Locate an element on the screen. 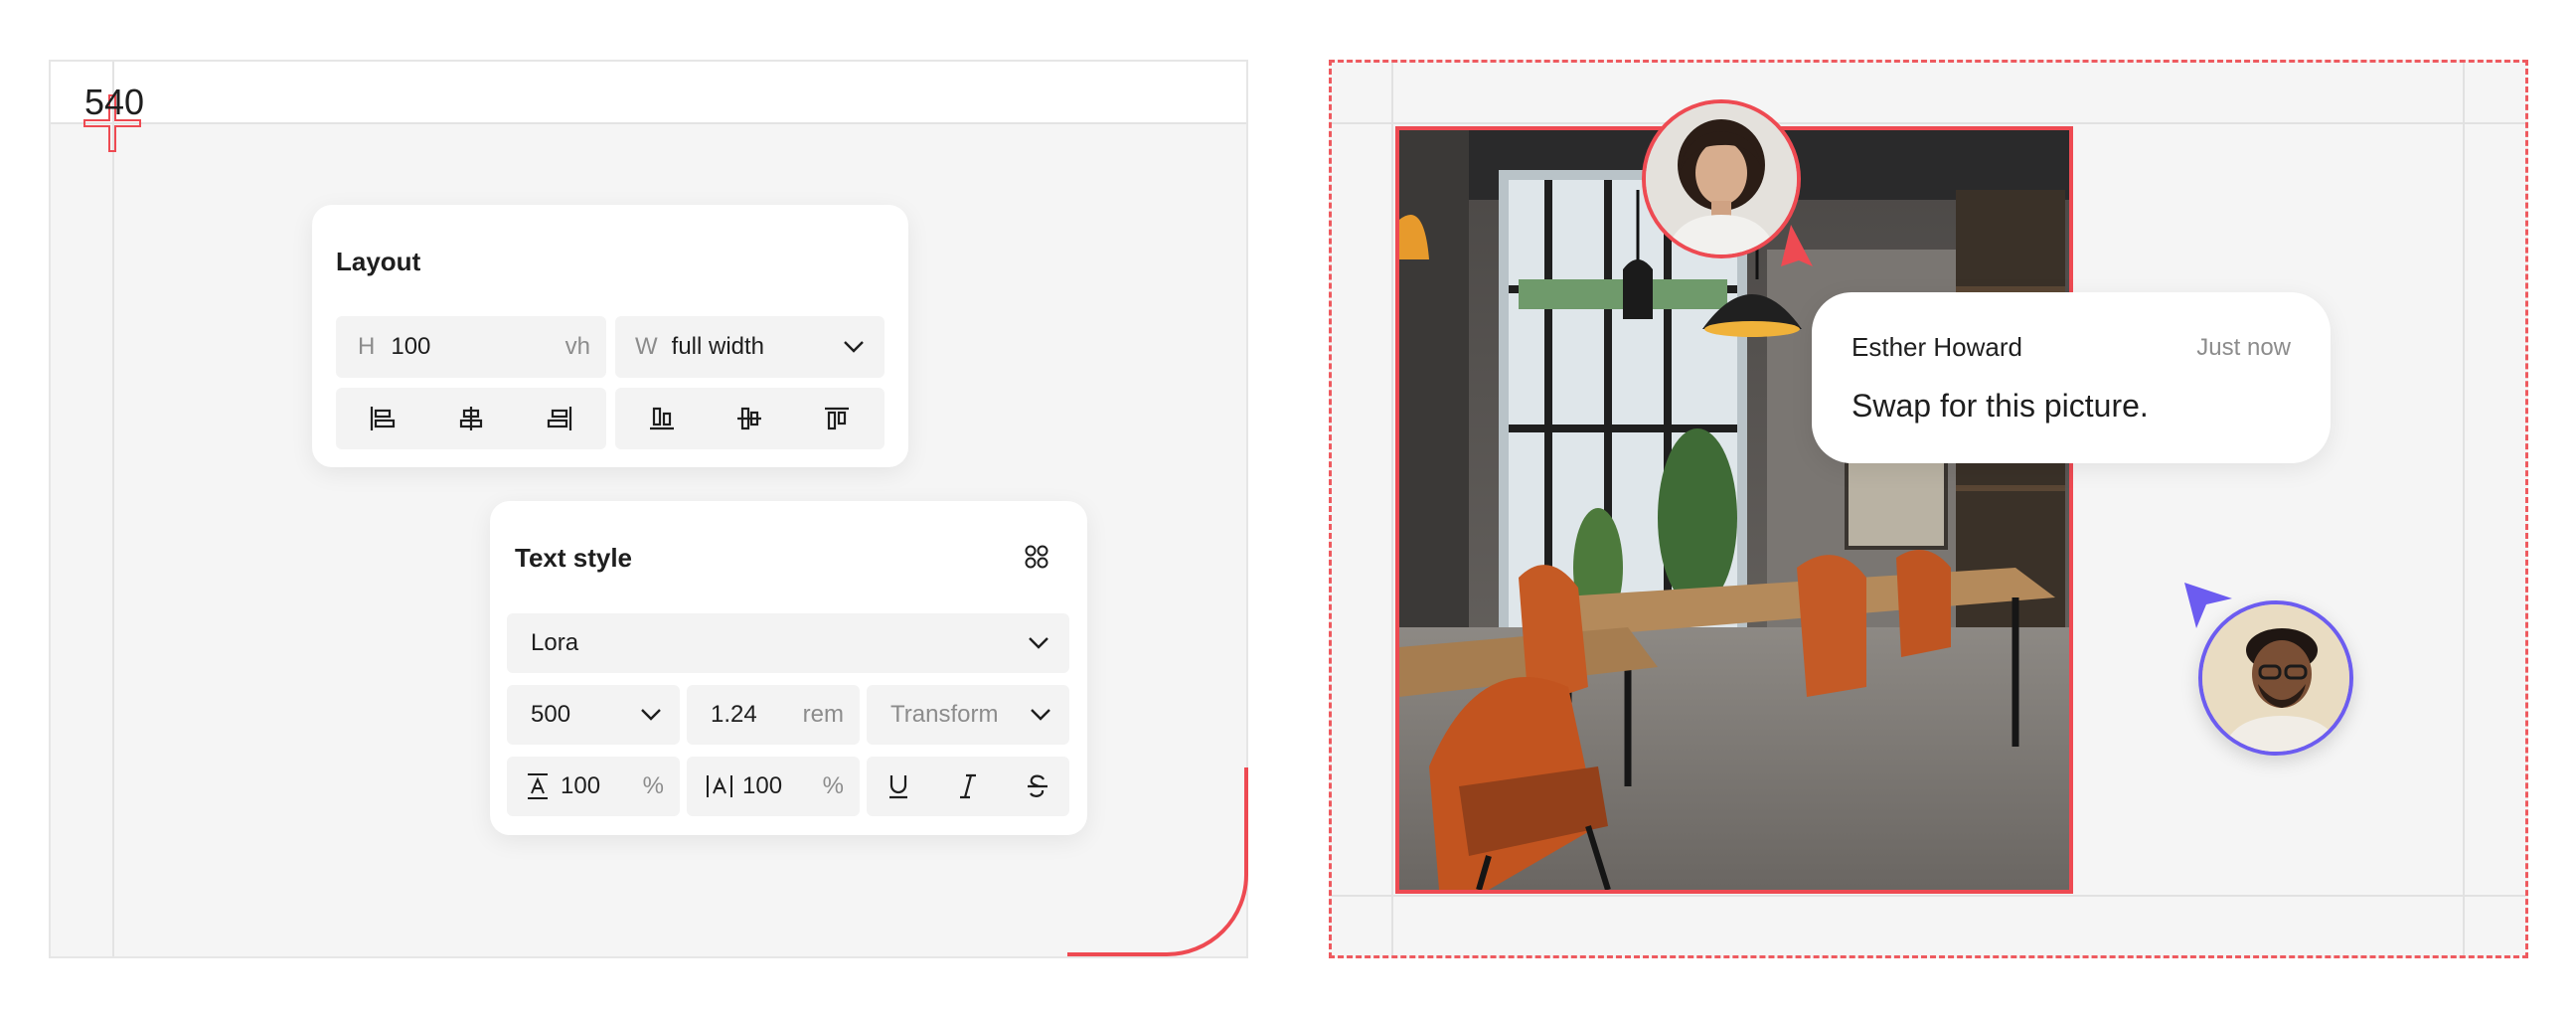  avatar-man is located at coordinates (2275, 678).